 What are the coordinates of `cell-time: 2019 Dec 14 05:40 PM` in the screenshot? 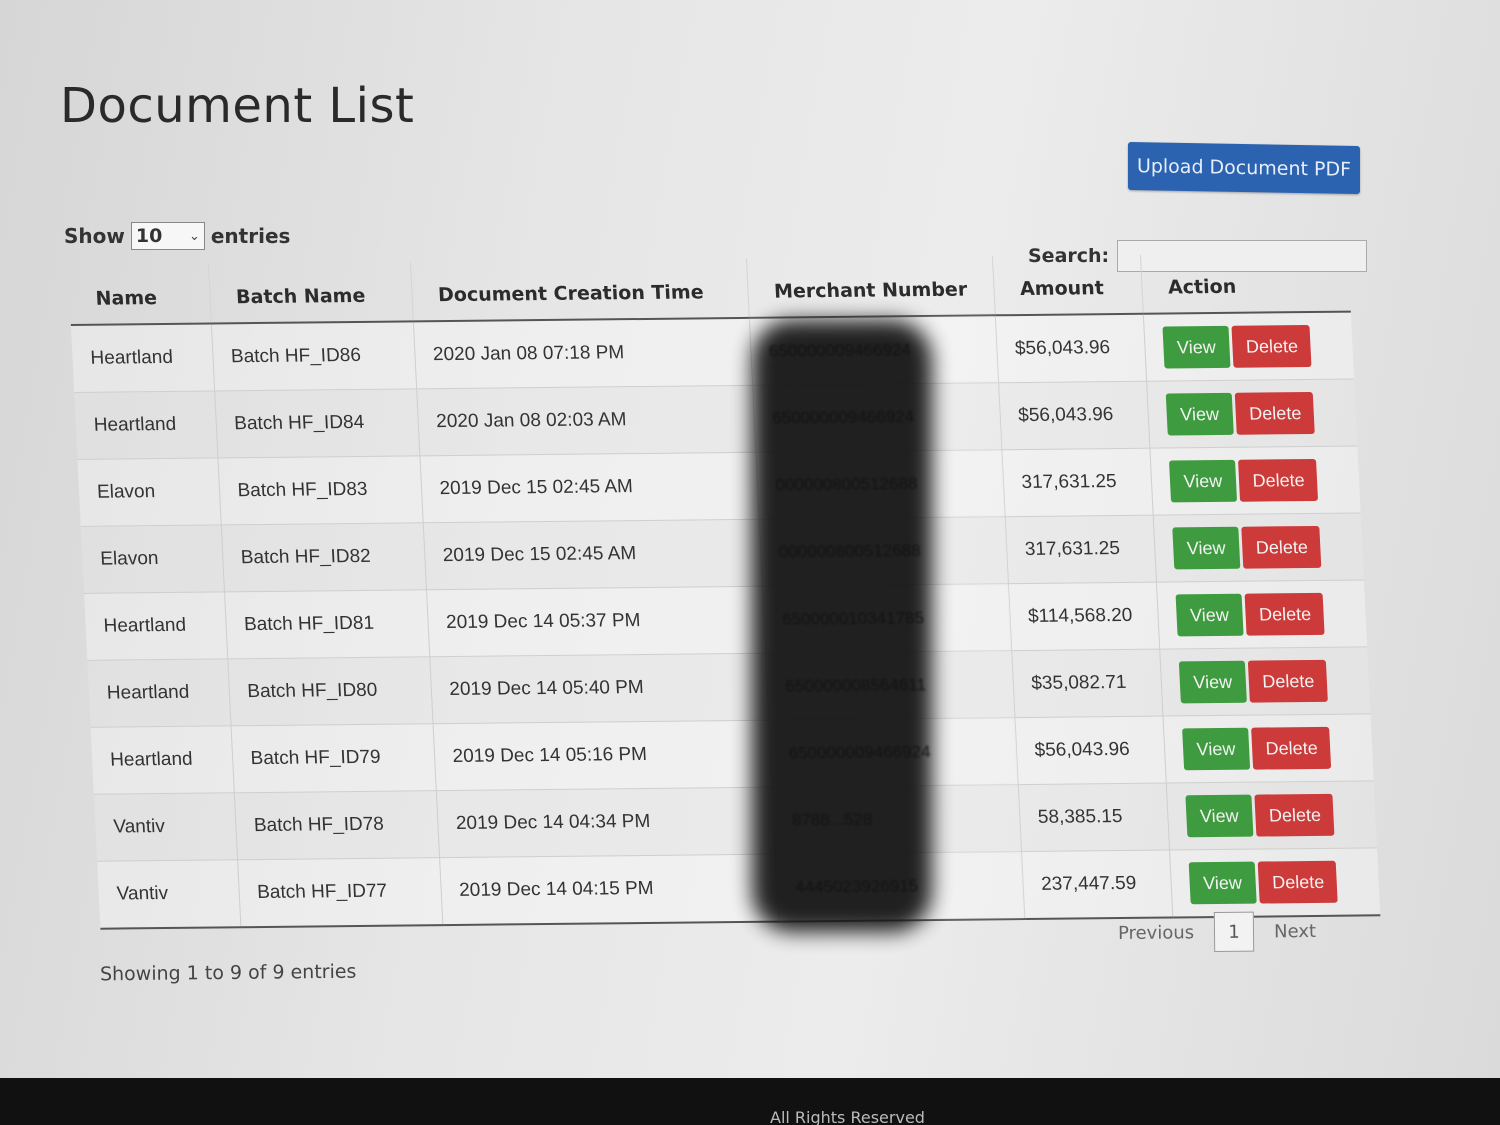 It's located at (599, 688).